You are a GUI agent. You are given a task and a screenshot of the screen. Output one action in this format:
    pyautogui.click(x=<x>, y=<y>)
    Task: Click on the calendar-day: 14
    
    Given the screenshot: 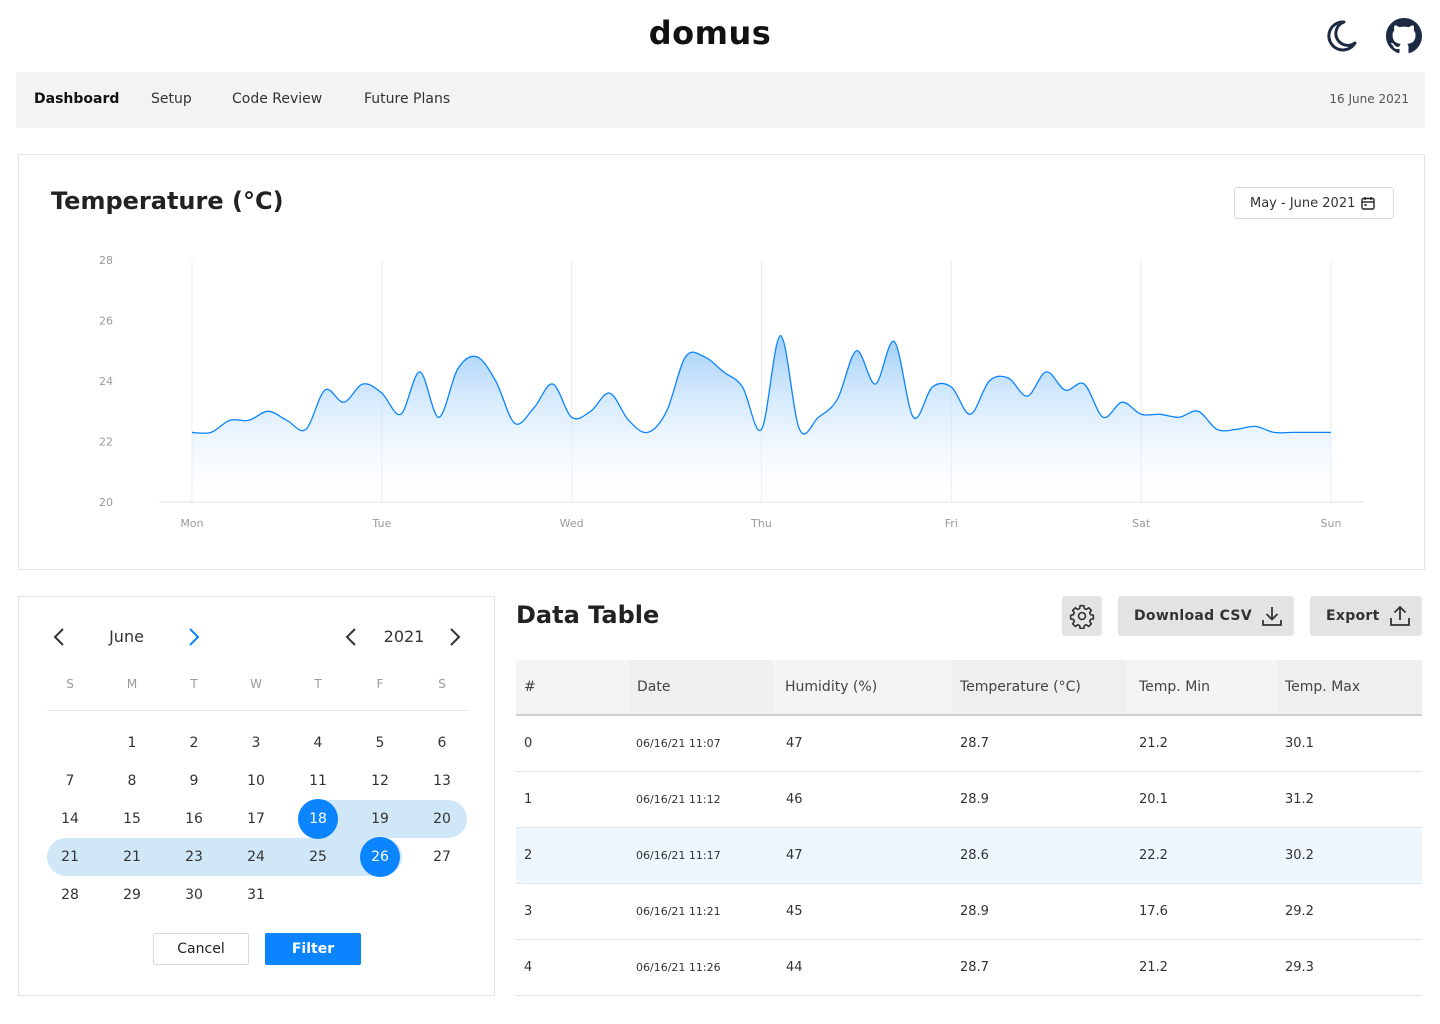 What is the action you would take?
    pyautogui.click(x=70, y=819)
    